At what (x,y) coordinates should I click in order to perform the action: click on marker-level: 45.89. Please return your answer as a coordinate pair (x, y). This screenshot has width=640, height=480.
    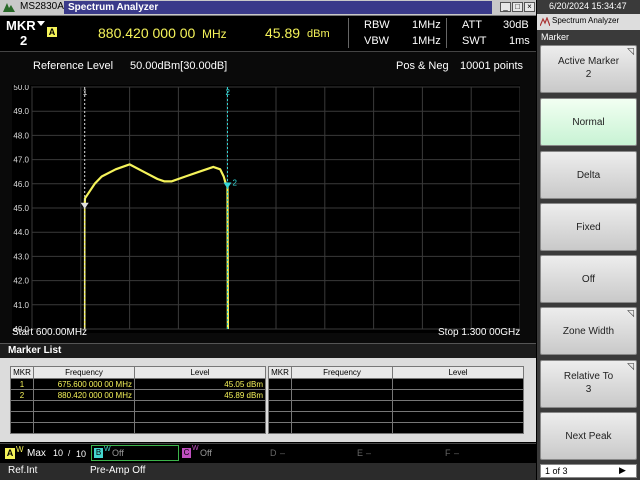
    Looking at the image, I should click on (283, 33).